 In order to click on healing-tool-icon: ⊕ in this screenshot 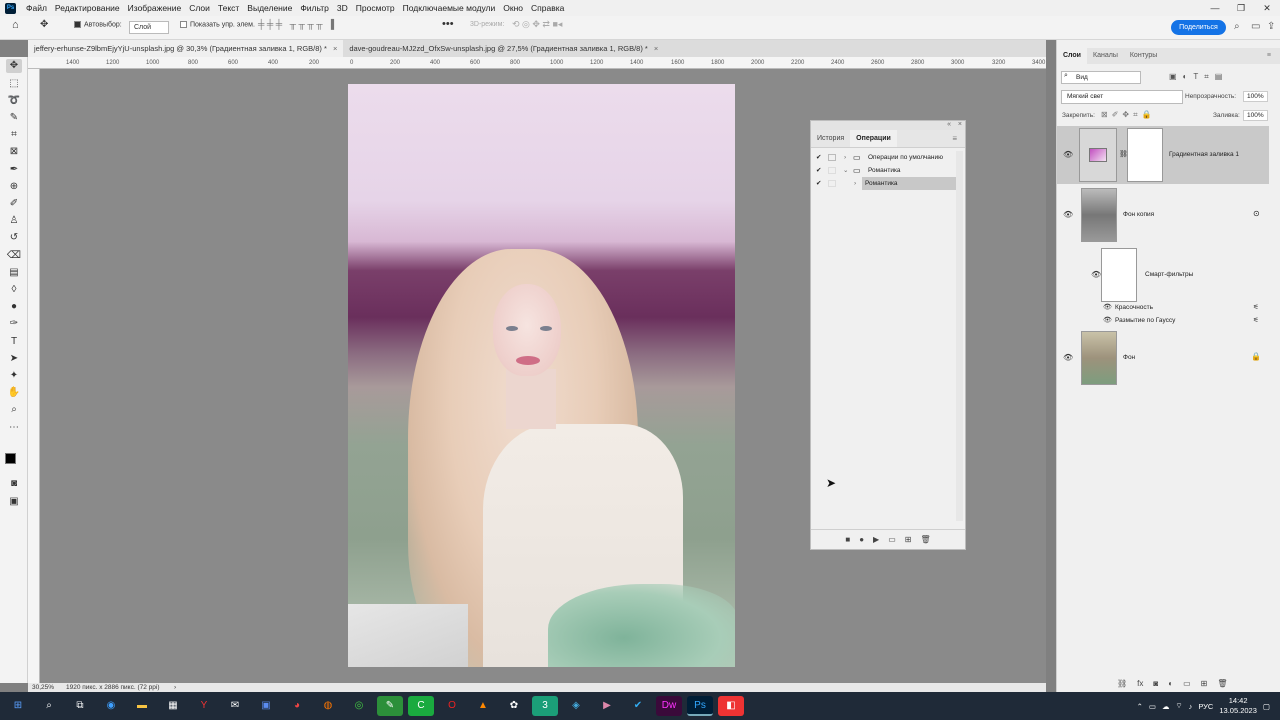, I will do `click(14, 187)`.